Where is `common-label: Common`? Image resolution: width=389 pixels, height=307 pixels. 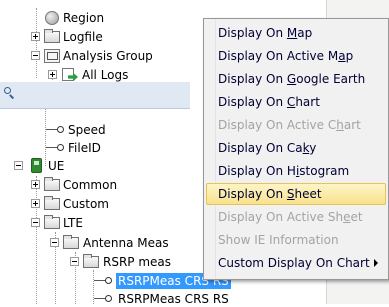
common-label: Common is located at coordinates (90, 185).